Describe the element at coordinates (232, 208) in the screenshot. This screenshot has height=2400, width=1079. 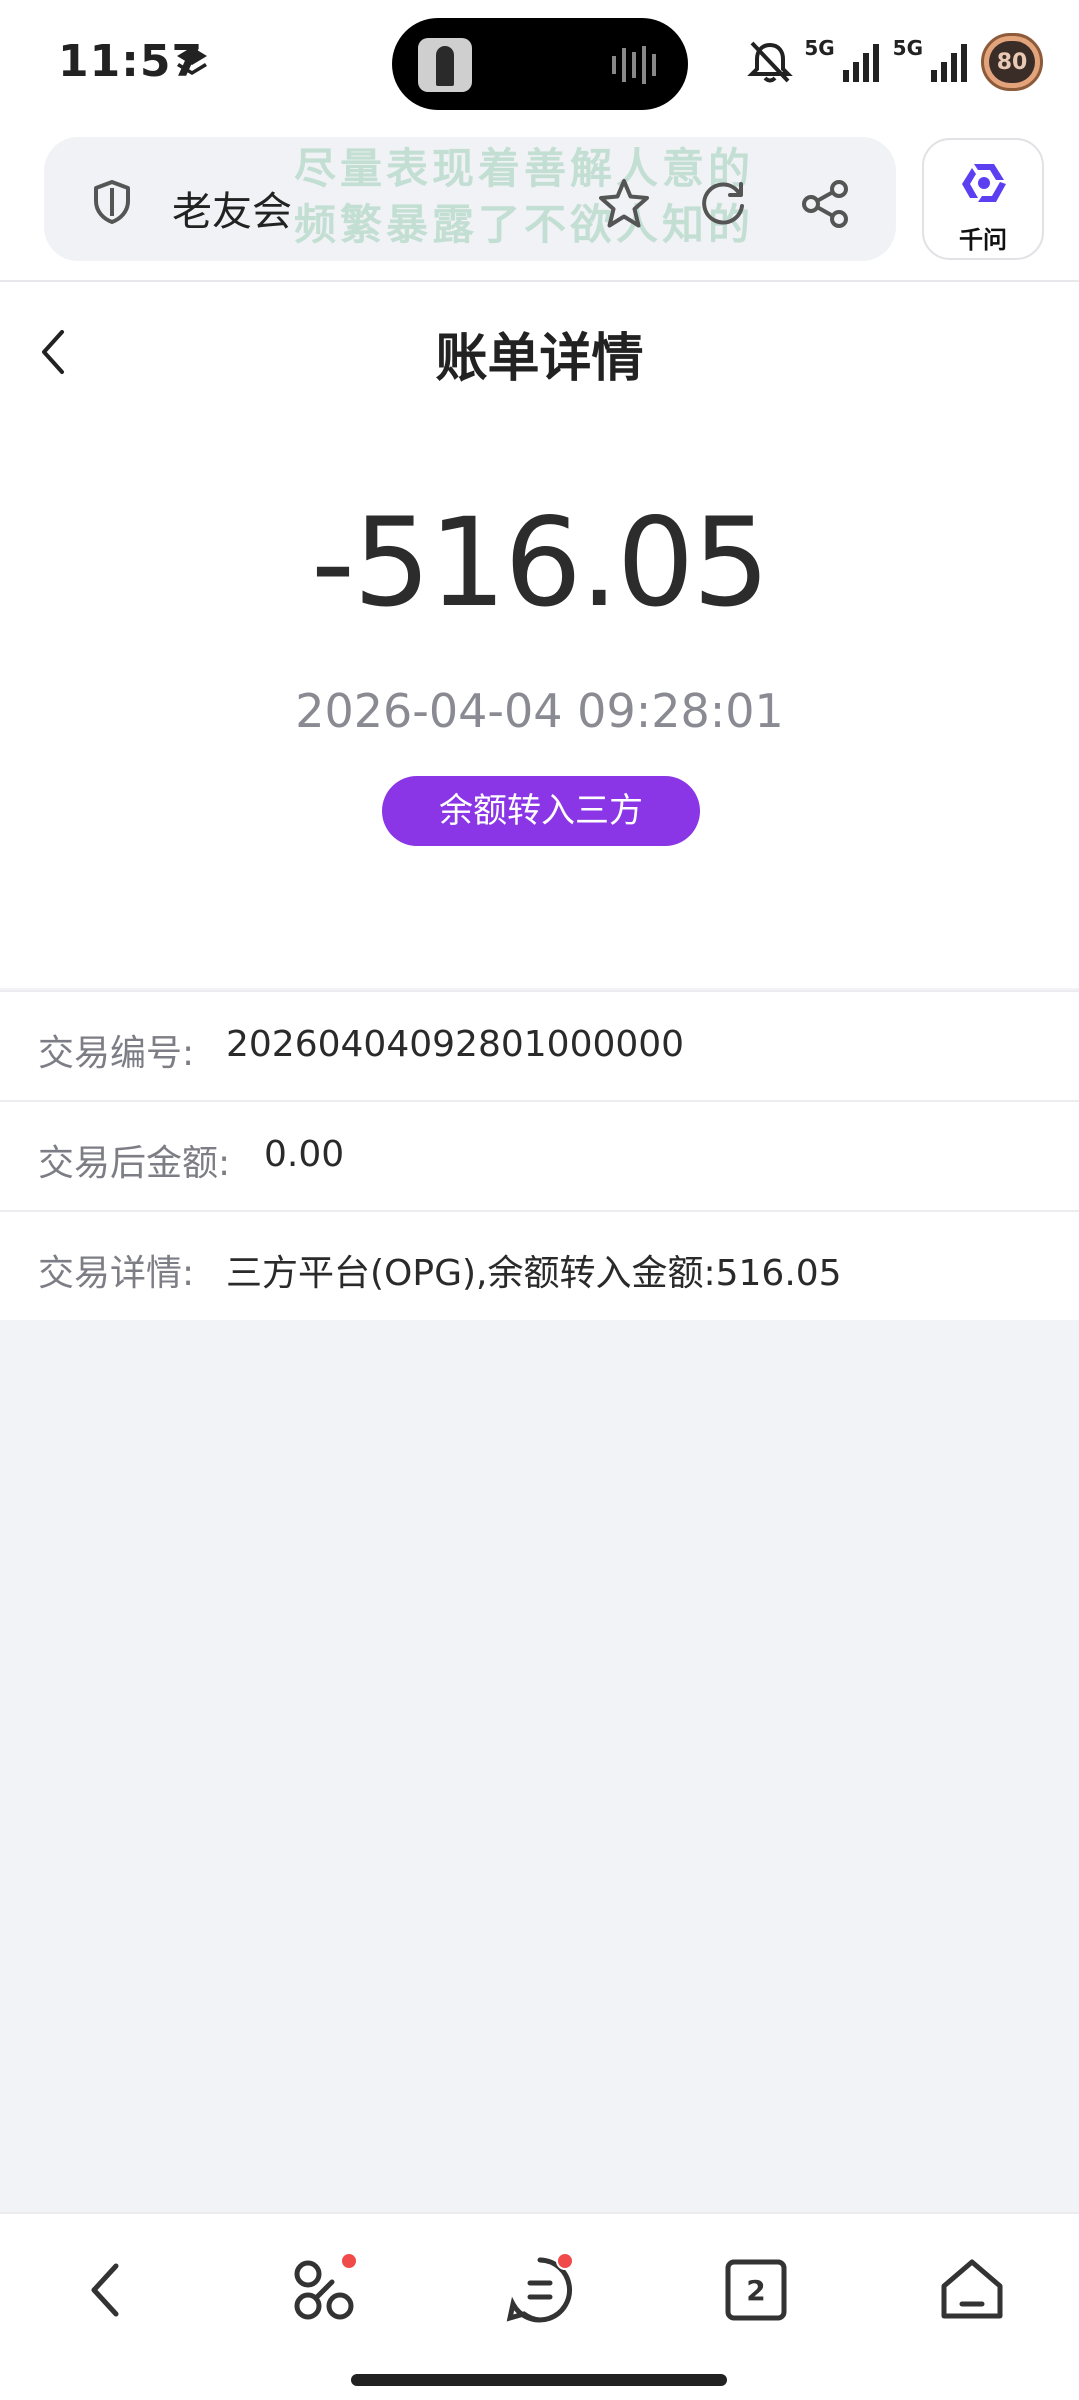
I see `site-name: 老友会` at that location.